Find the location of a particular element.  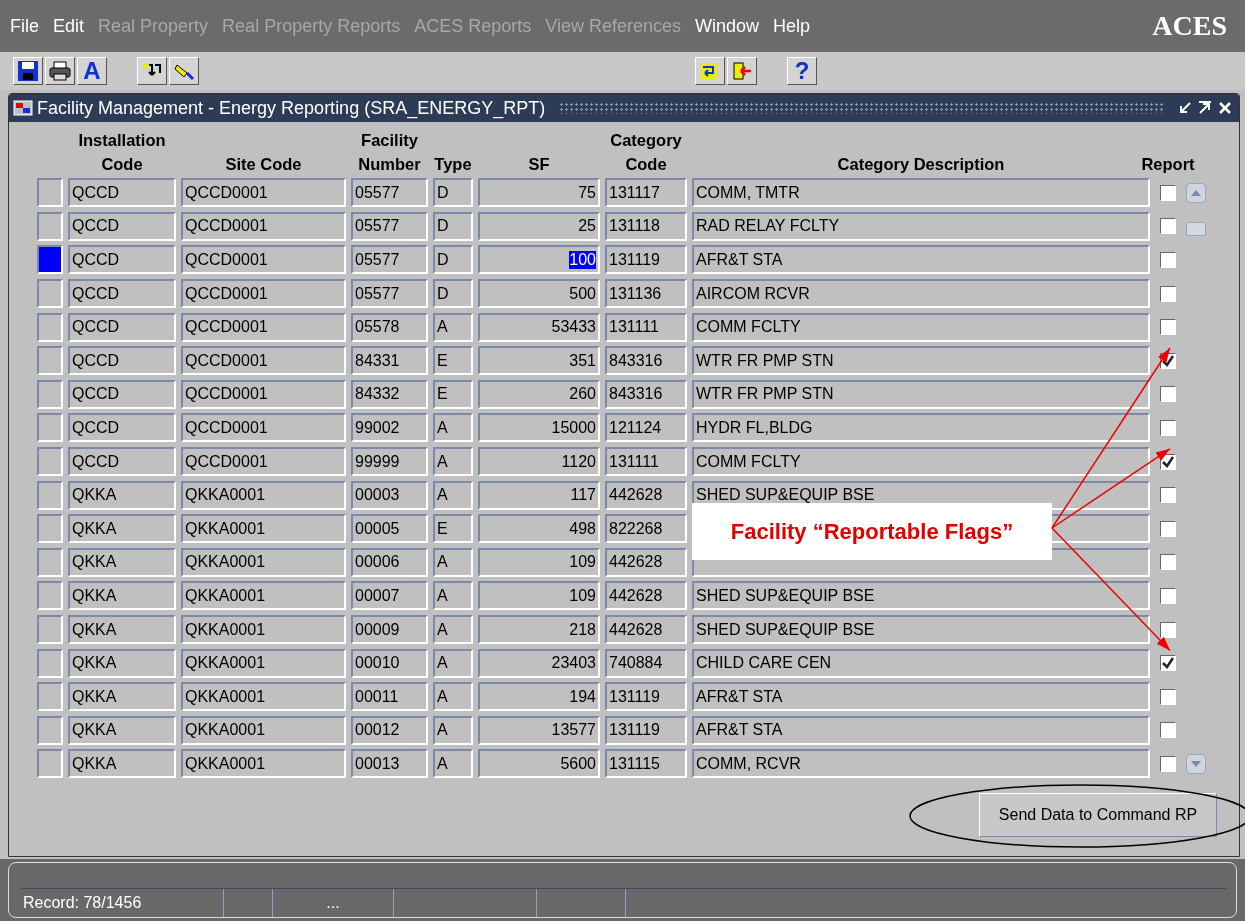

menu-item: Edit is located at coordinates (69, 26).